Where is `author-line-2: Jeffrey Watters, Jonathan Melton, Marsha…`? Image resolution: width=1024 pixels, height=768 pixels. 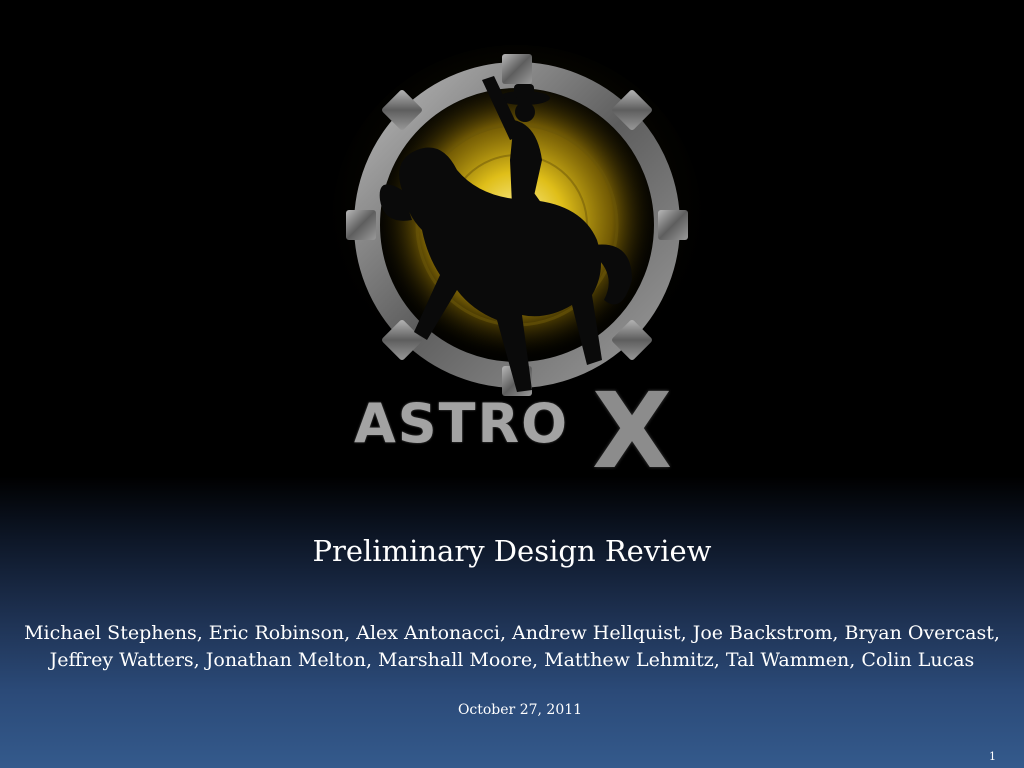 author-line-2: Jeffrey Watters, Jonathan Melton, Marsha… is located at coordinates (512, 660).